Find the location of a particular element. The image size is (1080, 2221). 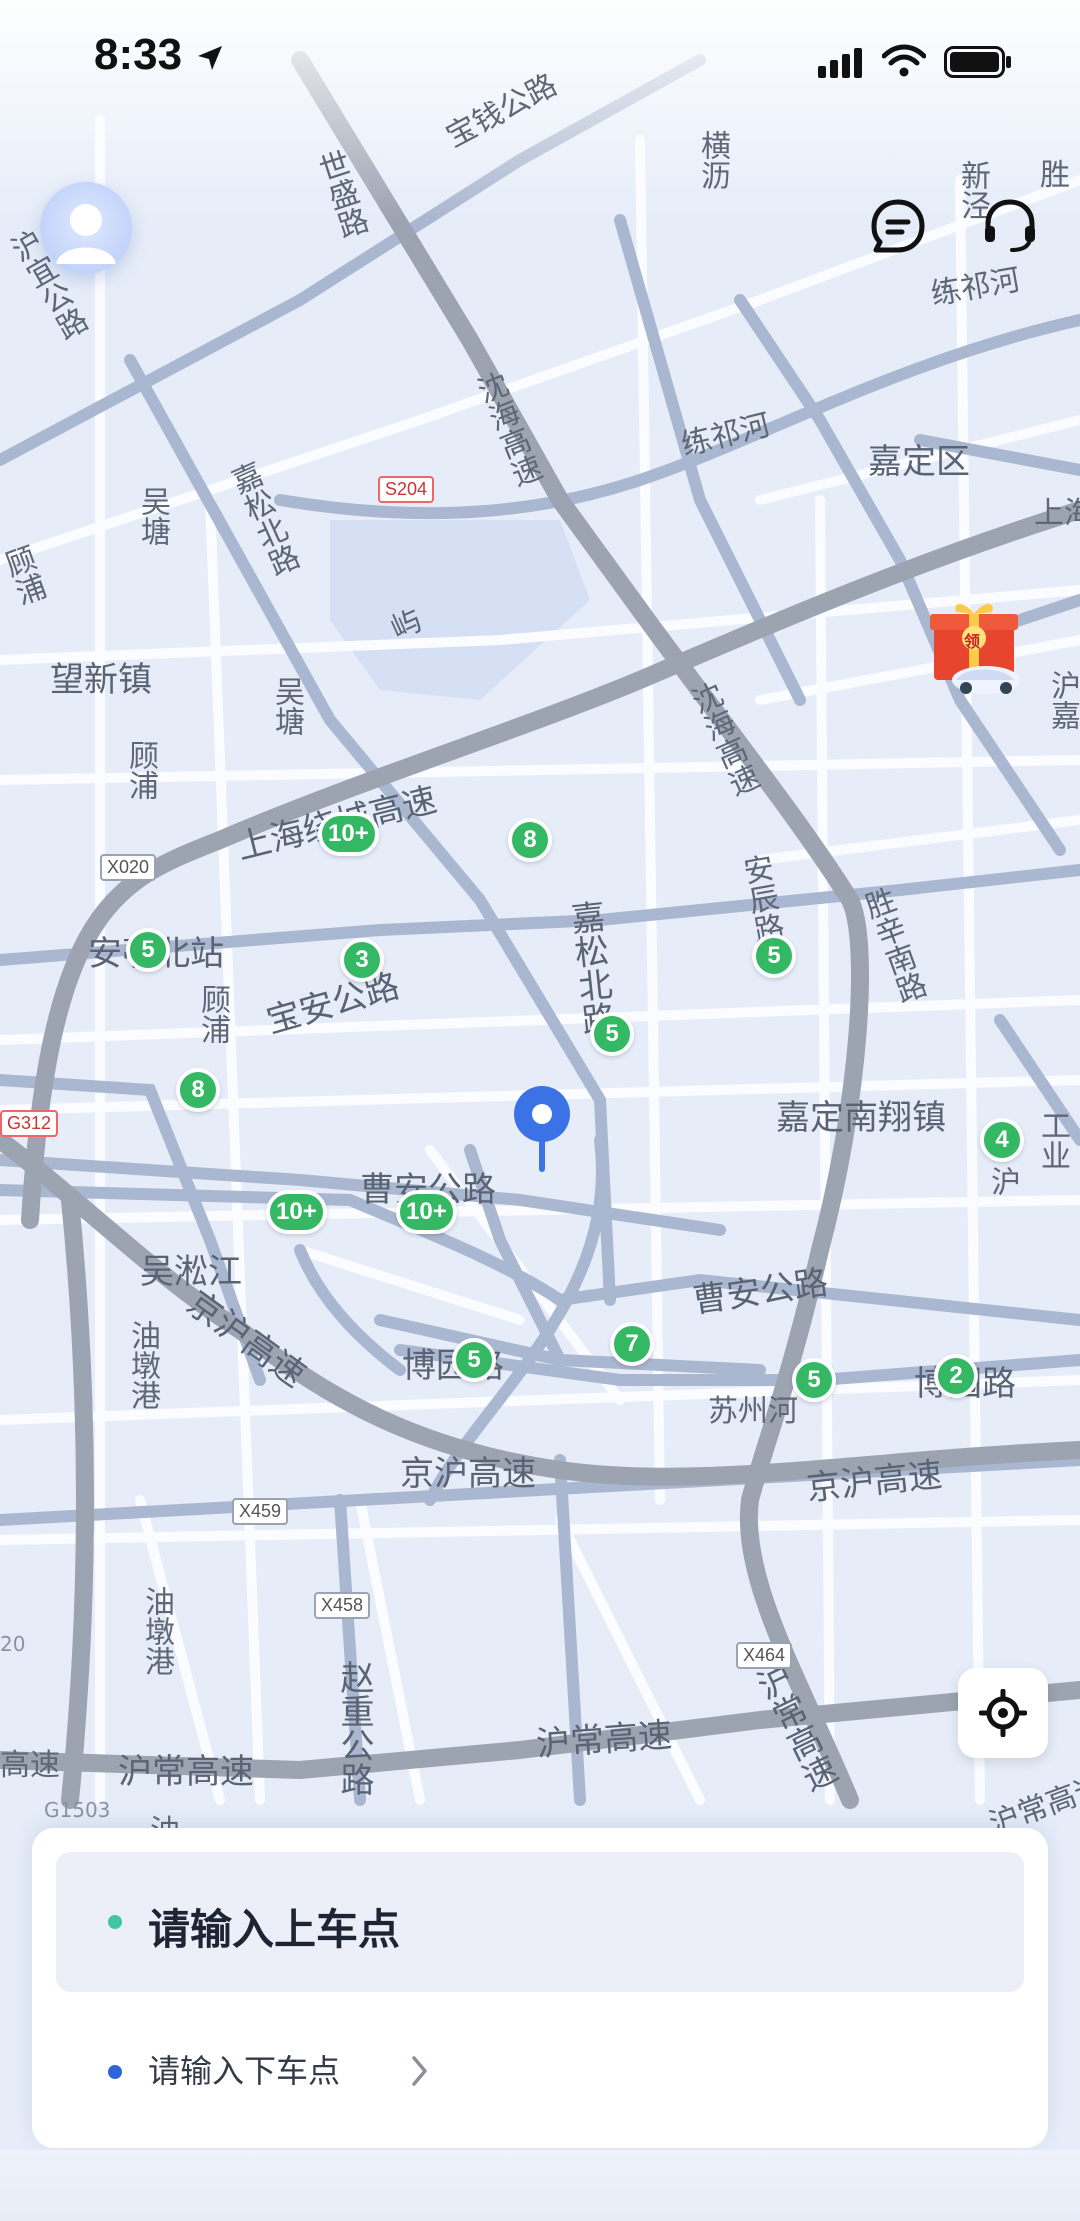

town-label: 嘉定南翔镇 is located at coordinates (861, 1118).